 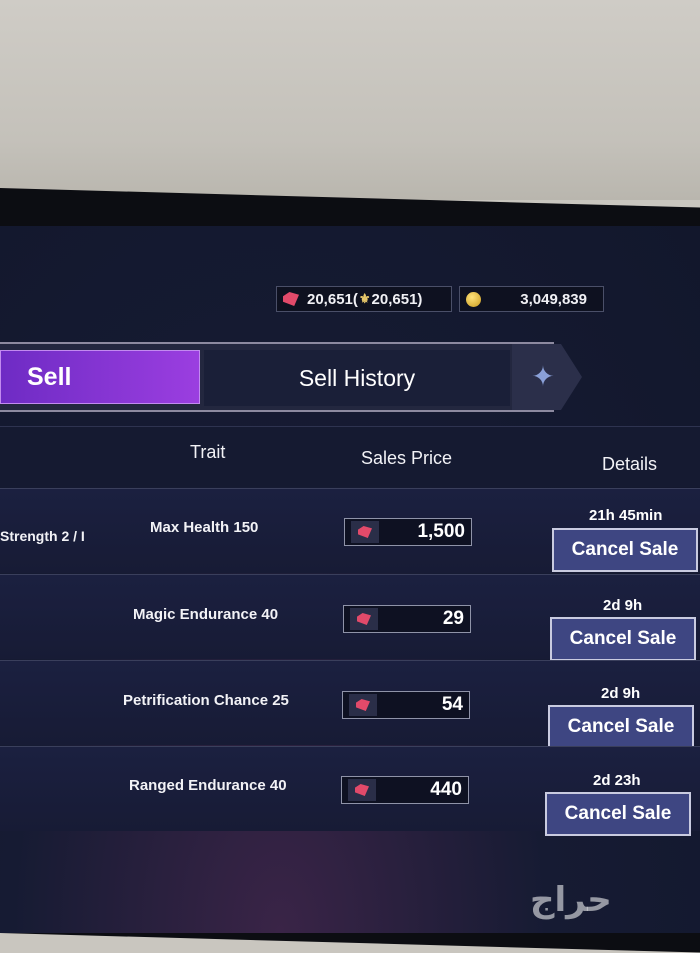 I want to click on item-name: Strength 2 / I, so click(x=42, y=536).